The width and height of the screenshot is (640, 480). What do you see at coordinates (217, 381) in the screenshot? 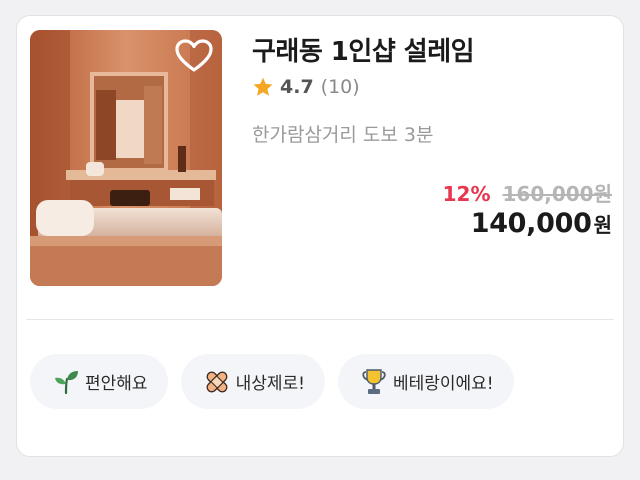
I see `bandage-icon` at bounding box center [217, 381].